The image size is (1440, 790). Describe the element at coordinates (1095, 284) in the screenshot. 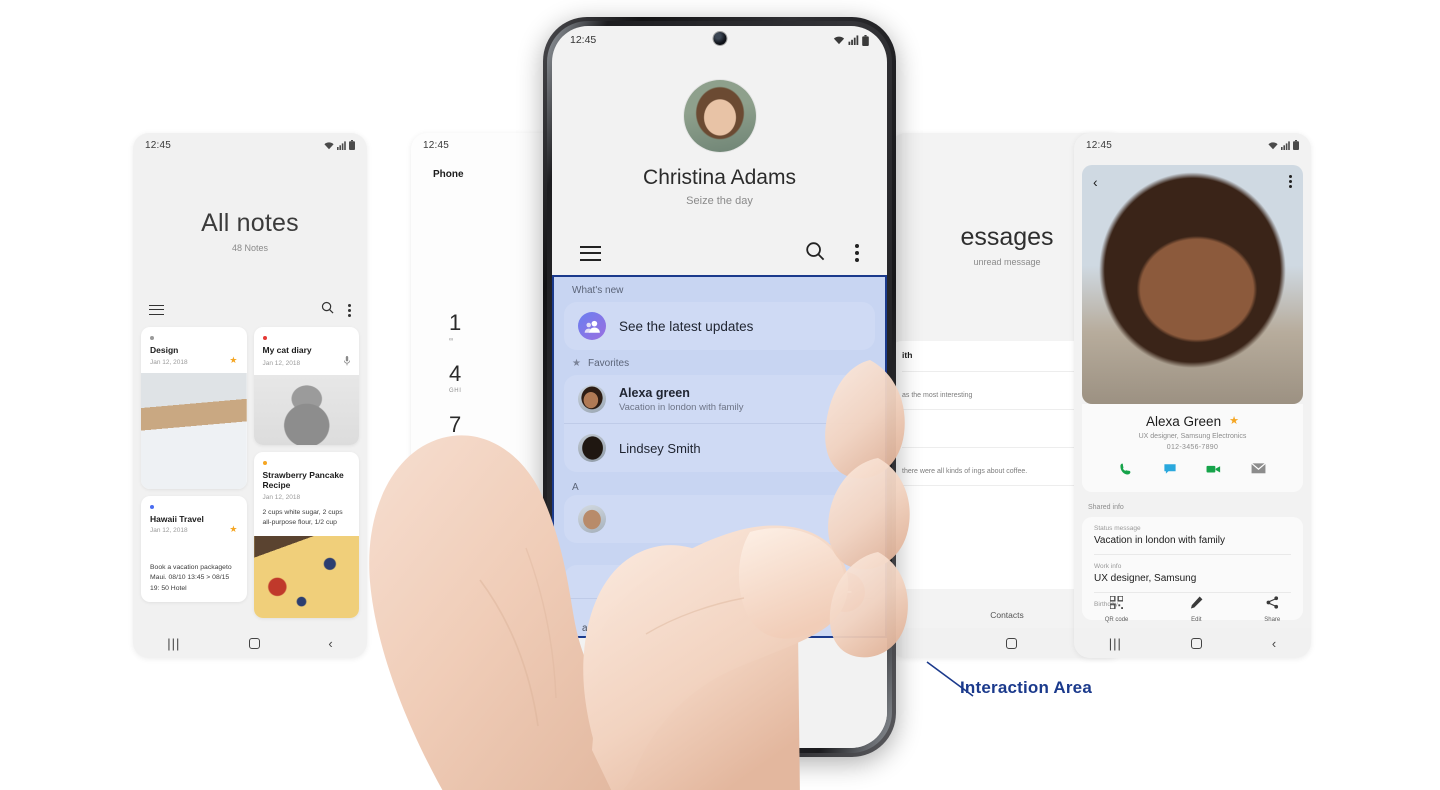

I see `back-chevron-icon: ‹` at that location.